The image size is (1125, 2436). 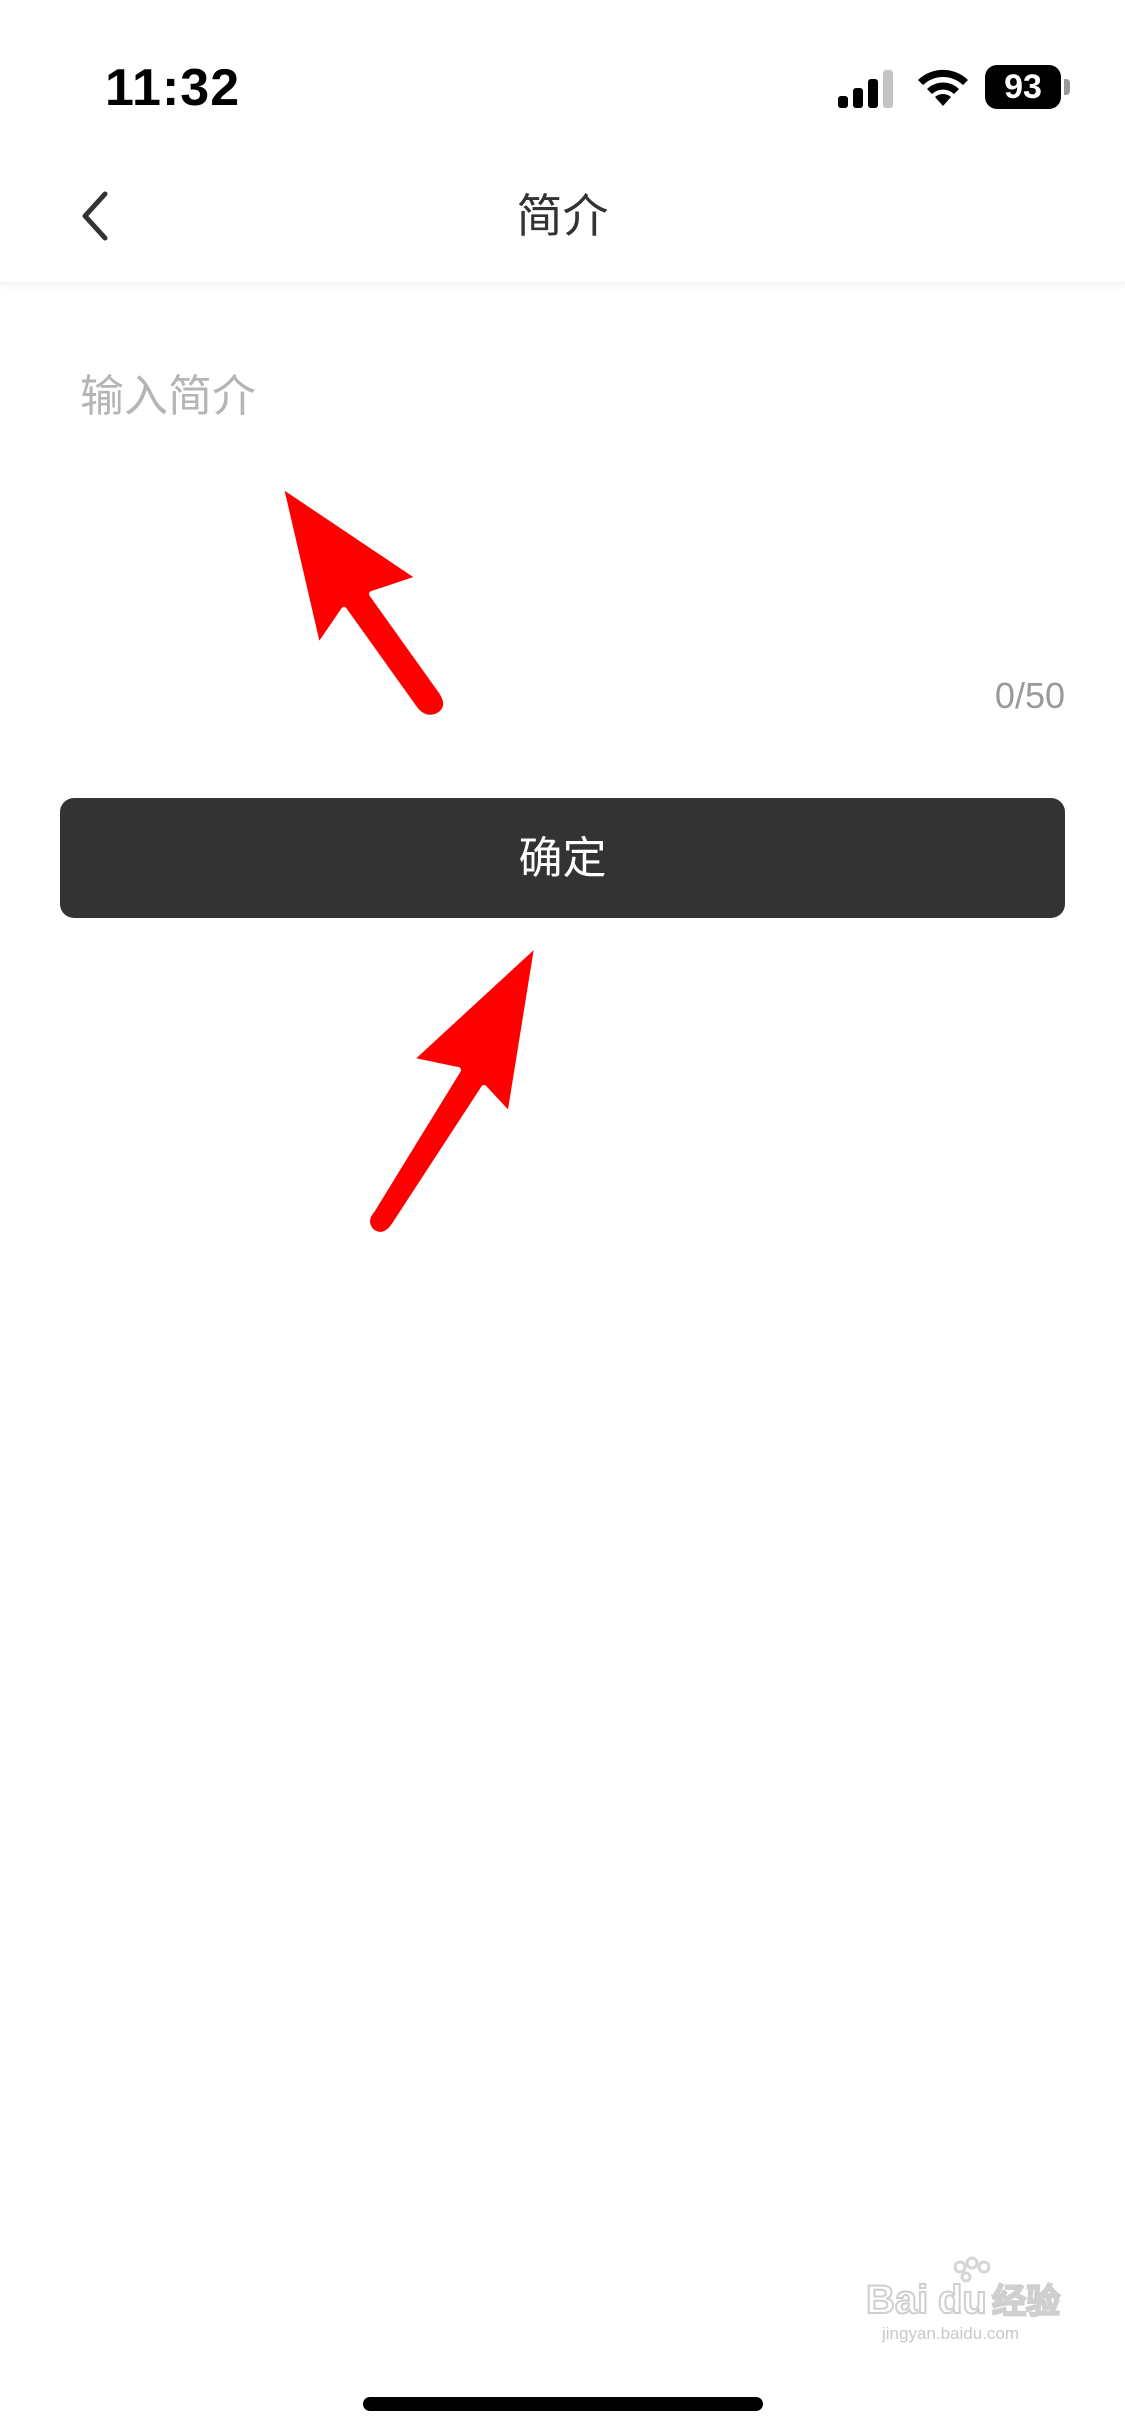 What do you see at coordinates (865, 89) in the screenshot?
I see `signal-icon` at bounding box center [865, 89].